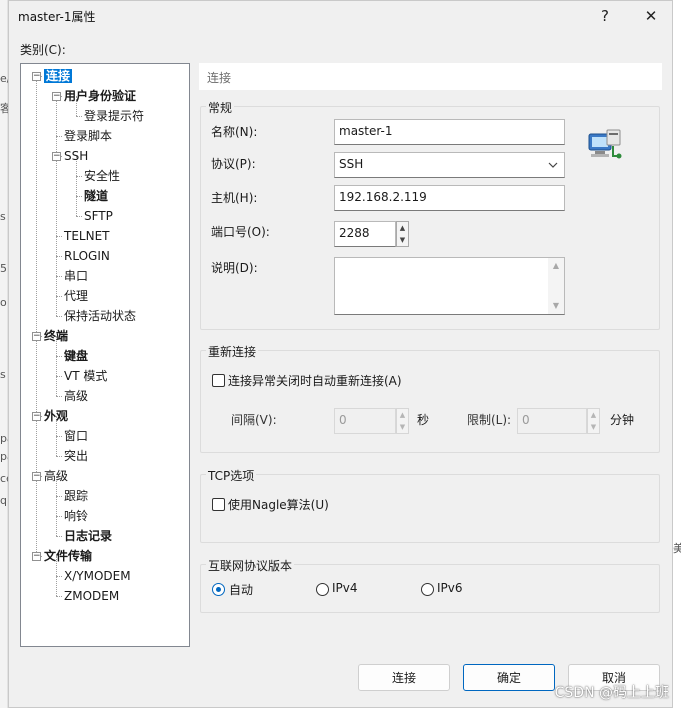 This screenshot has width=681, height=708. What do you see at coordinates (489, 420) in the screenshot?
I see `limit-label: 限制(L):` at bounding box center [489, 420].